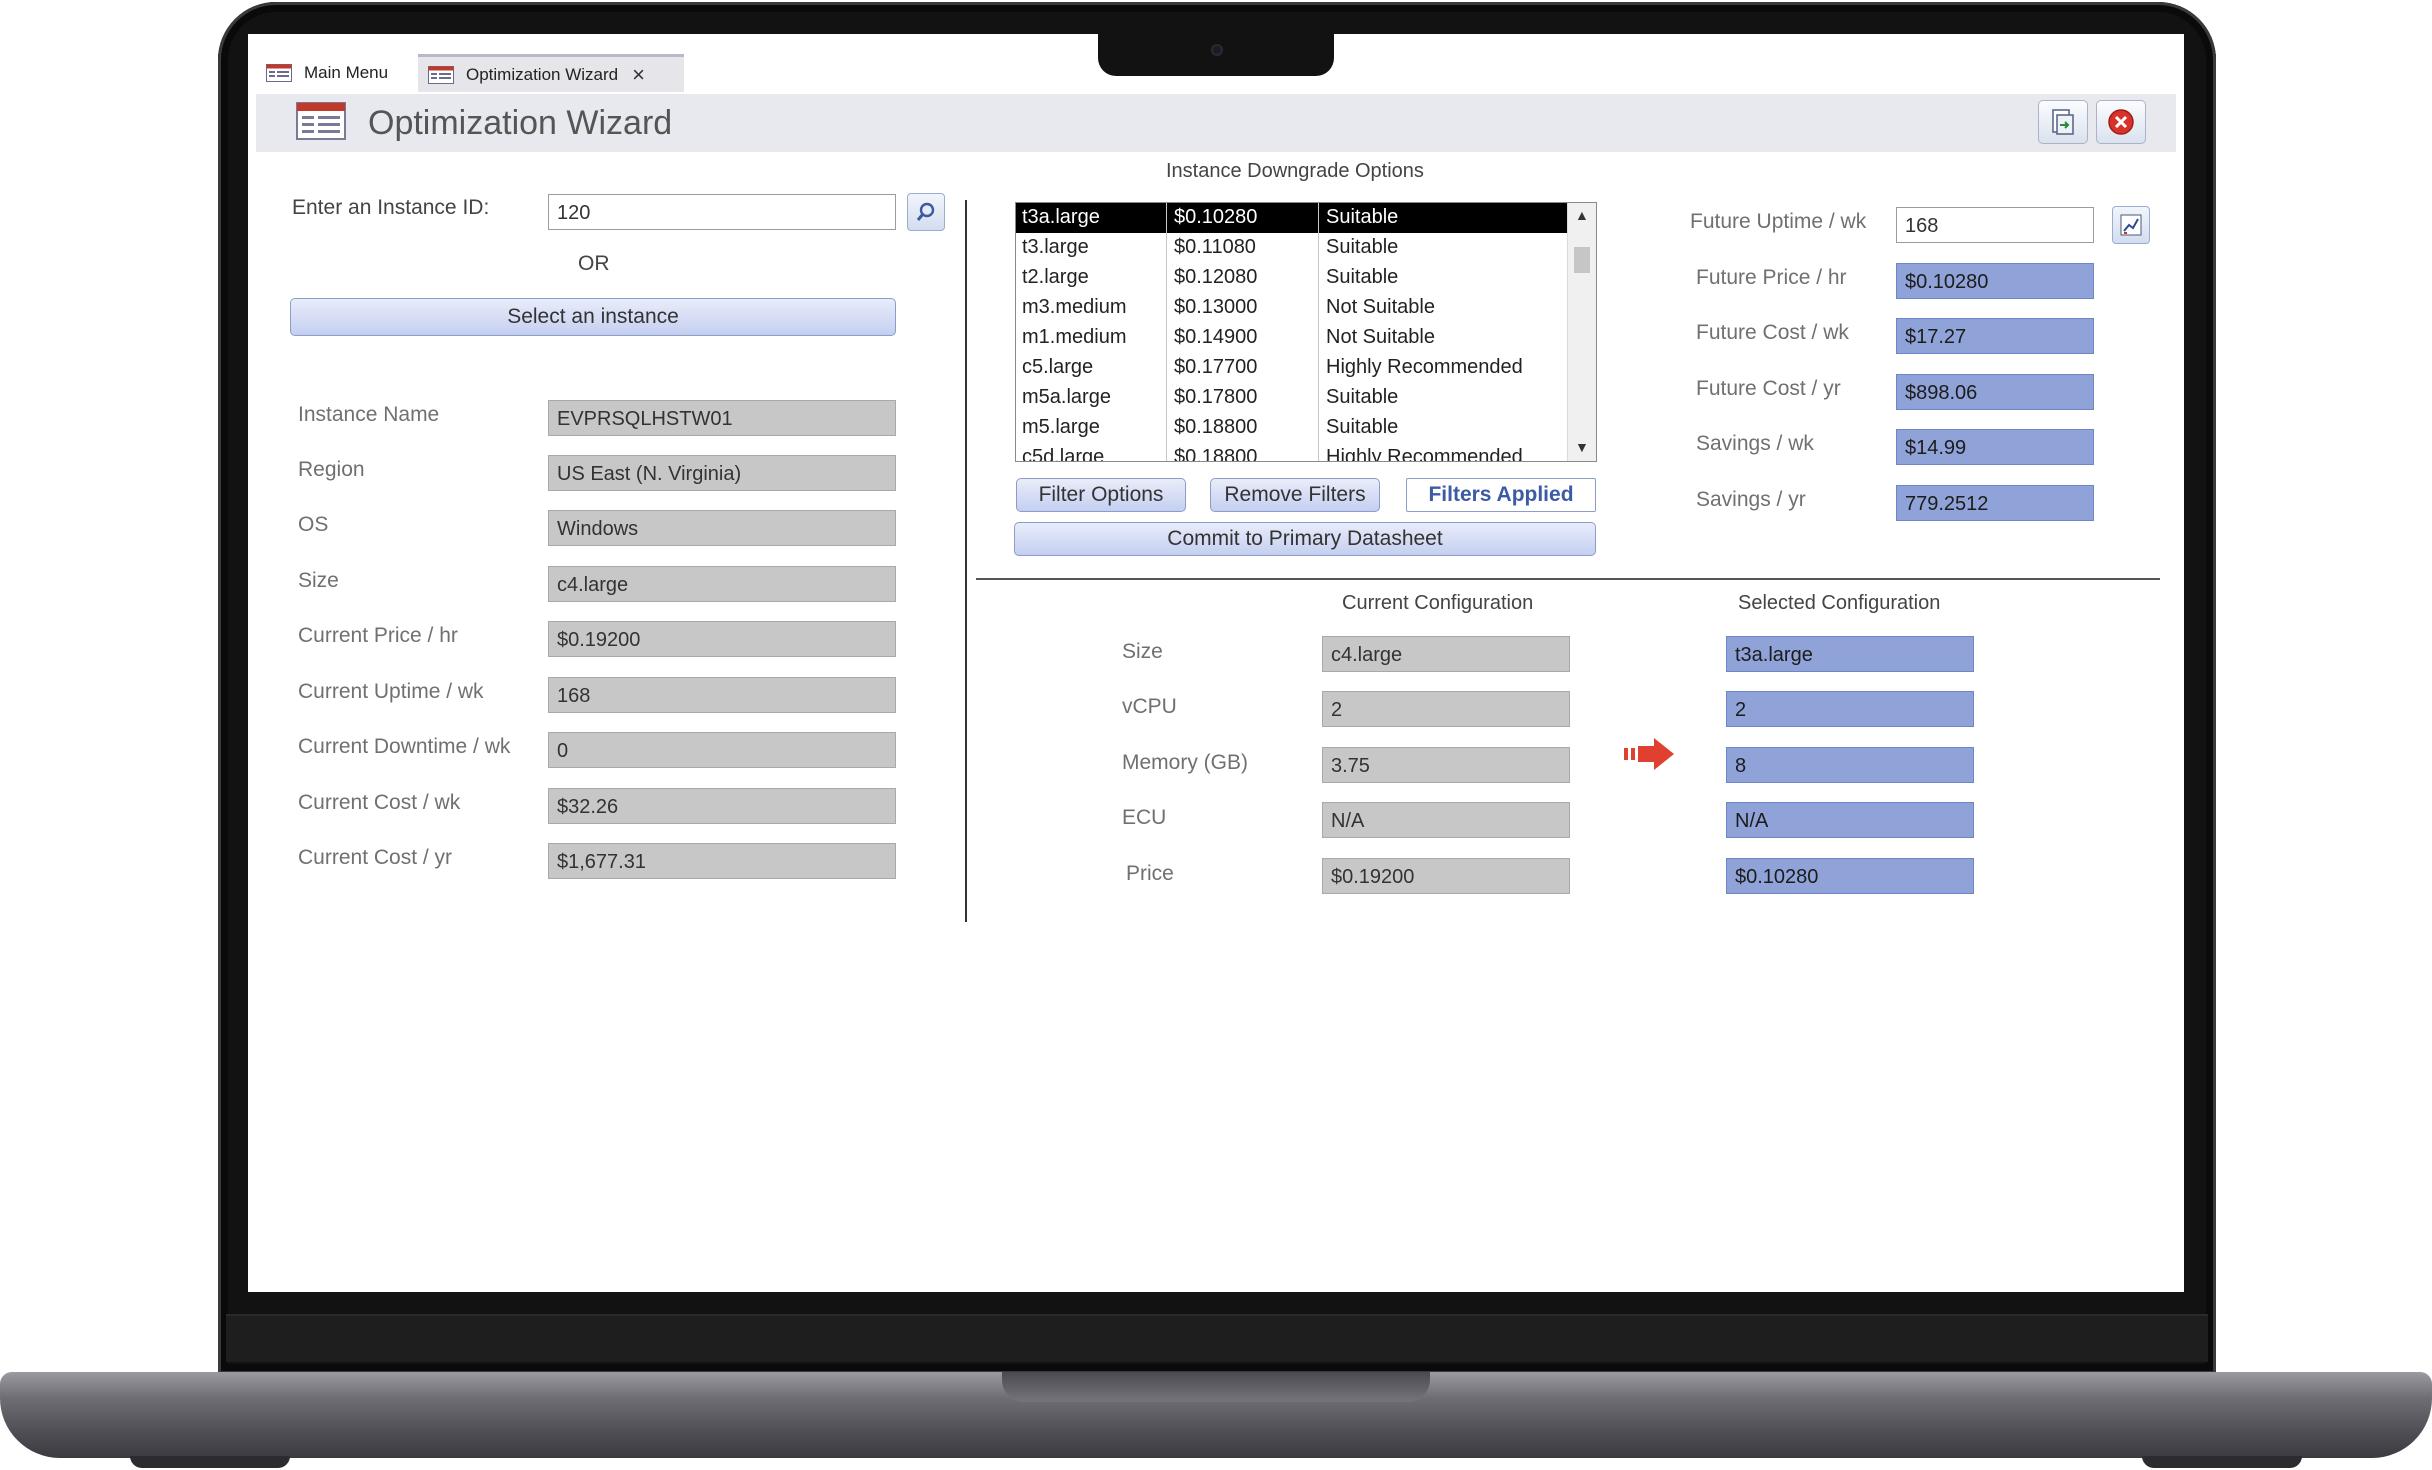  I want to click on future-label: Savings / wk, so click(1755, 443).